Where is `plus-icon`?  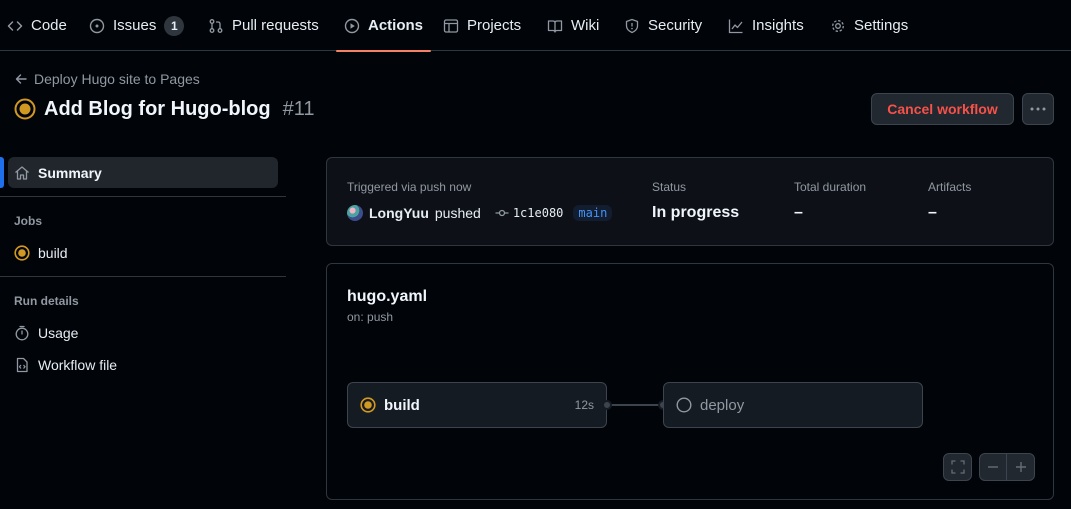
plus-icon is located at coordinates (1020, 467).